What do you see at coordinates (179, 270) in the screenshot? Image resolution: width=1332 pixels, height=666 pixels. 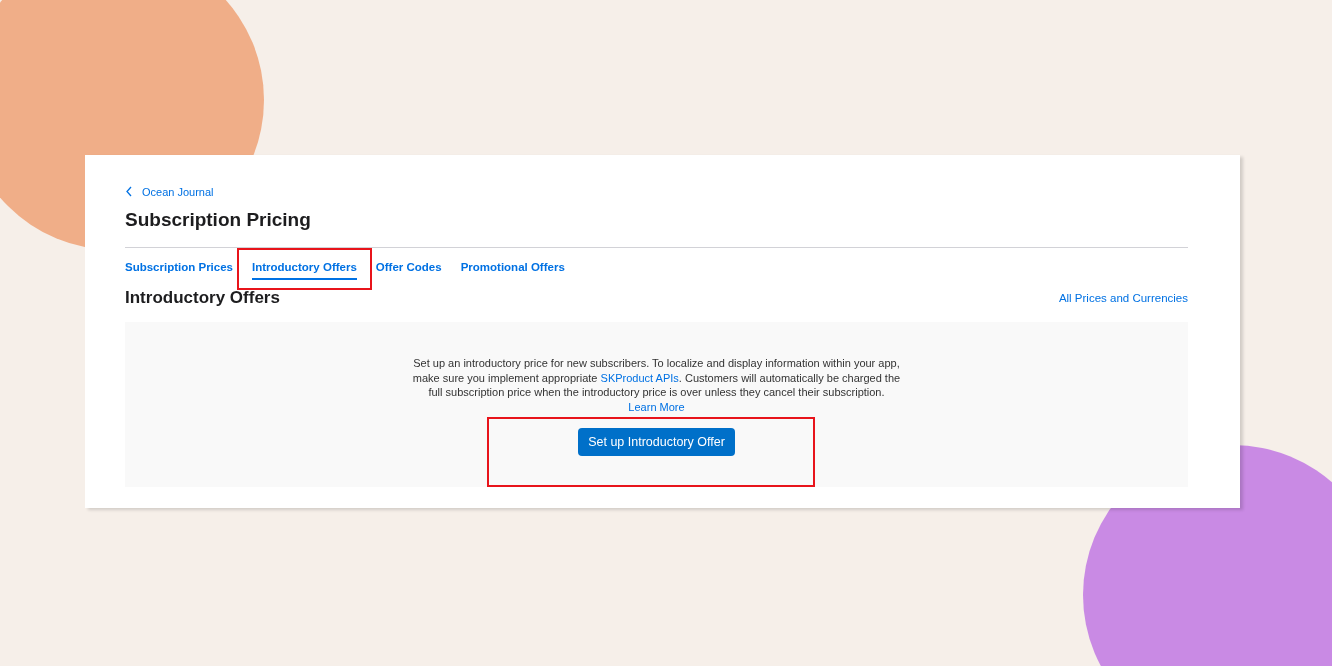 I see `tab: Subscription Prices` at bounding box center [179, 270].